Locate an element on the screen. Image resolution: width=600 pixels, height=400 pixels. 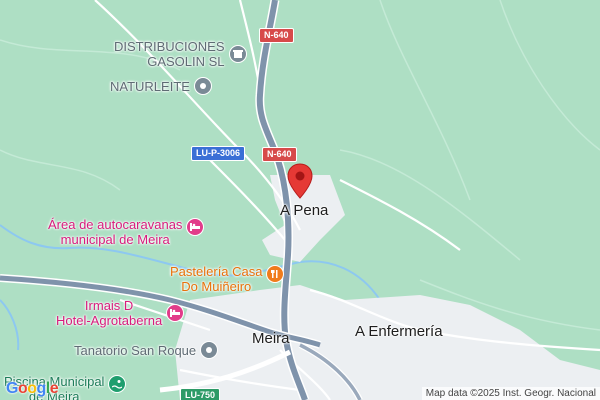
poi-area-autocaravanas: Área de autocaravanas municipal de Meira is located at coordinates (126, 232).